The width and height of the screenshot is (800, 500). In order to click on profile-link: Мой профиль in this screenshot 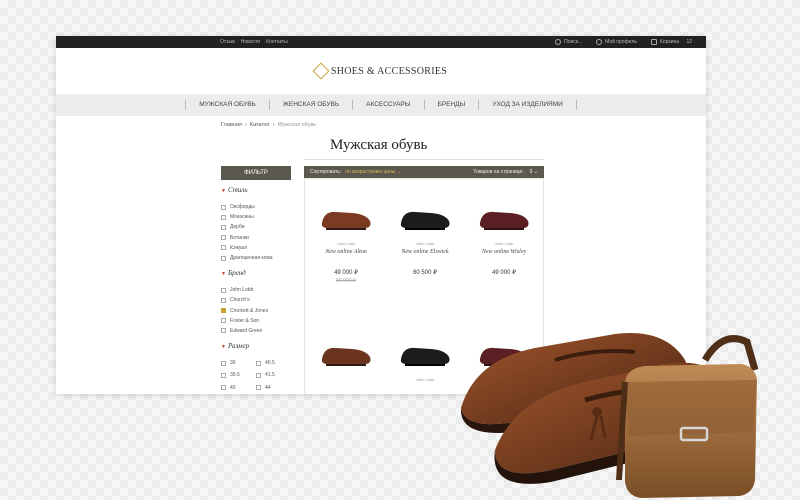, I will do `click(616, 42)`.